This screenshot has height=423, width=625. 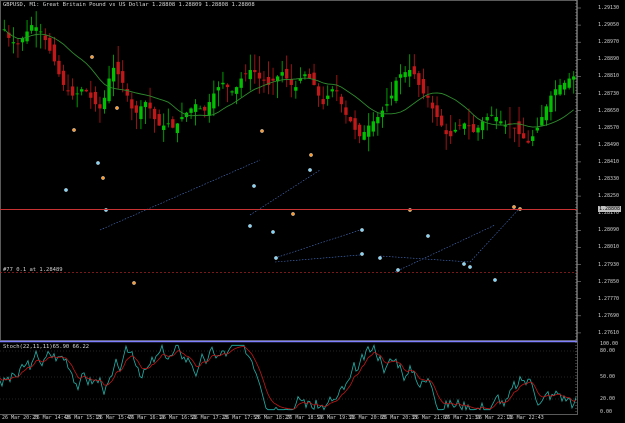 I want to click on price-axis-label: 1.29050, so click(x=609, y=25).